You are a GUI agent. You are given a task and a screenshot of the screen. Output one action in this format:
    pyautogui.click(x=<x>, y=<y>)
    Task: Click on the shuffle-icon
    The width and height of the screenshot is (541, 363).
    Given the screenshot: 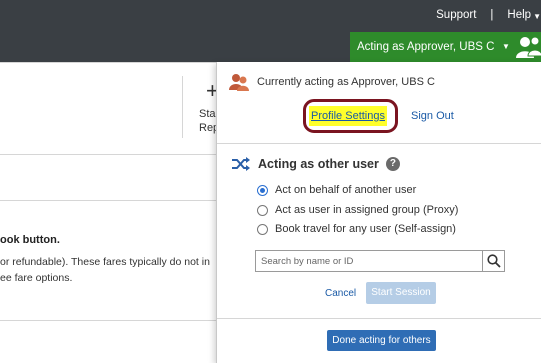 What is the action you would take?
    pyautogui.click(x=241, y=164)
    